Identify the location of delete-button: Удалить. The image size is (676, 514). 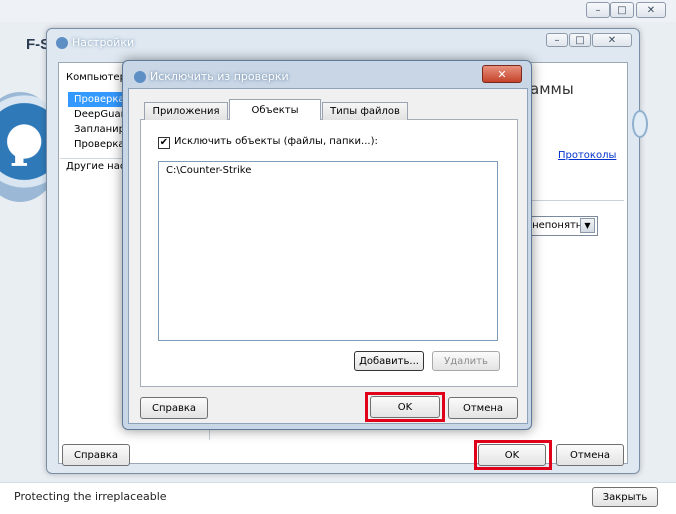
(466, 361).